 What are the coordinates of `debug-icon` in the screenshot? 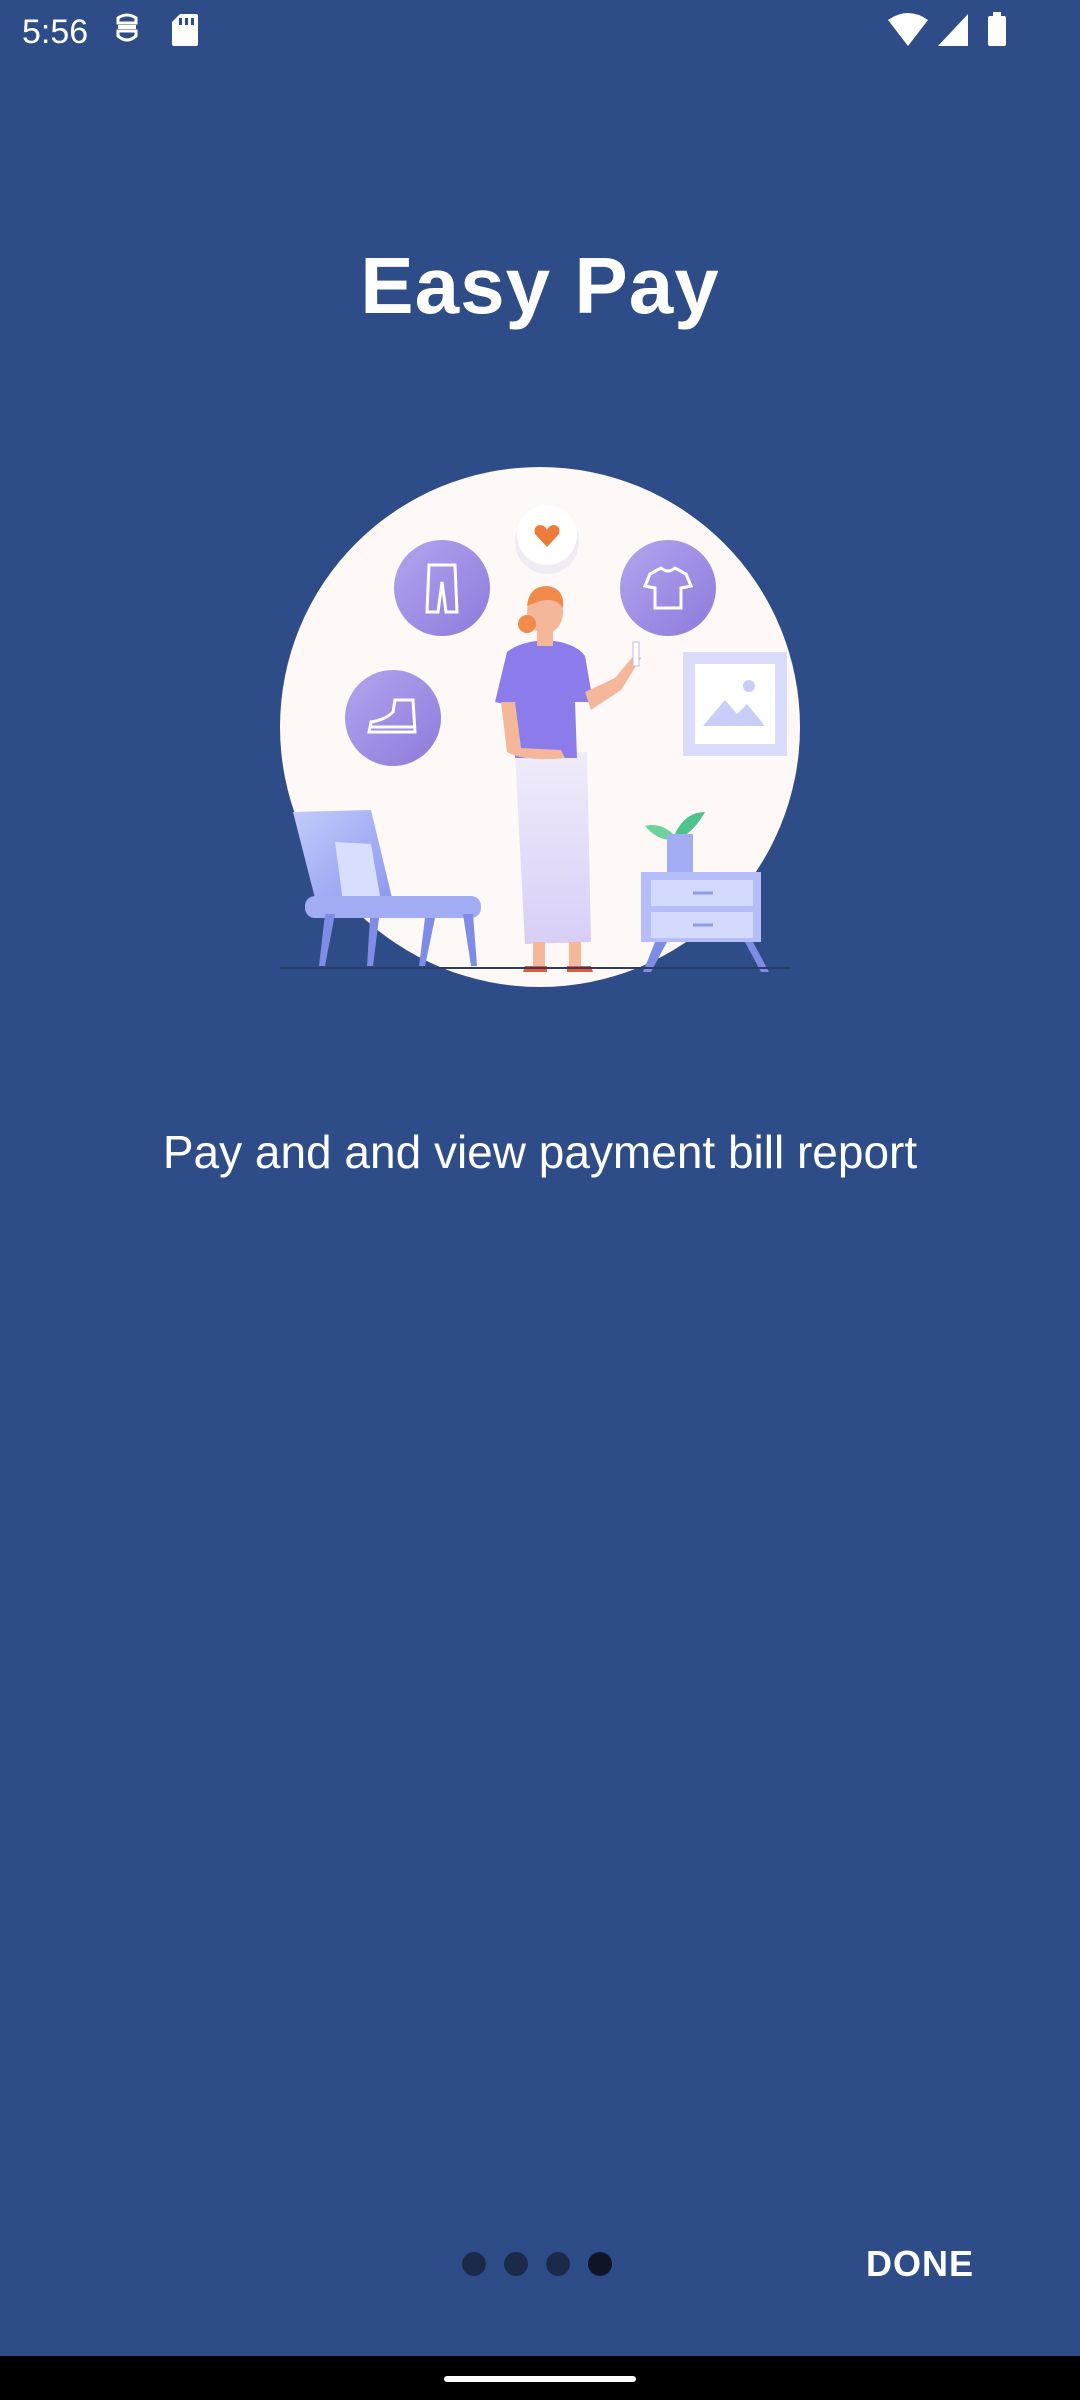 It's located at (127, 32).